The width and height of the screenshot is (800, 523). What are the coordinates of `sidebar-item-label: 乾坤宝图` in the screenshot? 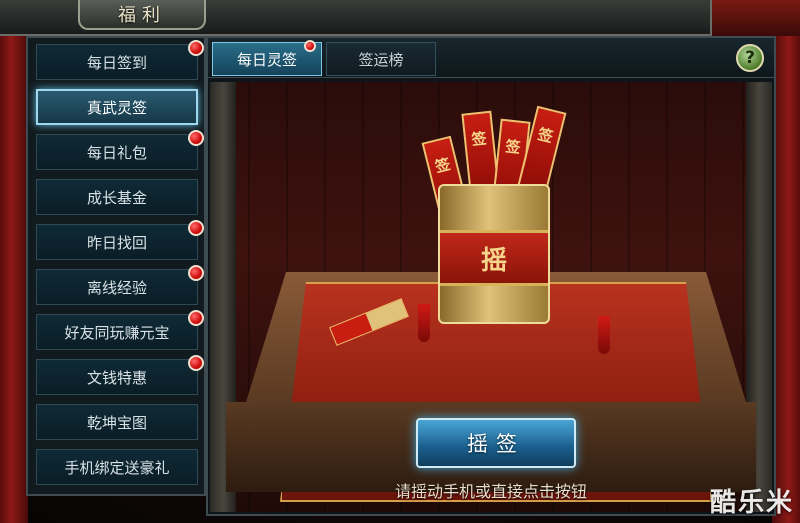 It's located at (116, 422).